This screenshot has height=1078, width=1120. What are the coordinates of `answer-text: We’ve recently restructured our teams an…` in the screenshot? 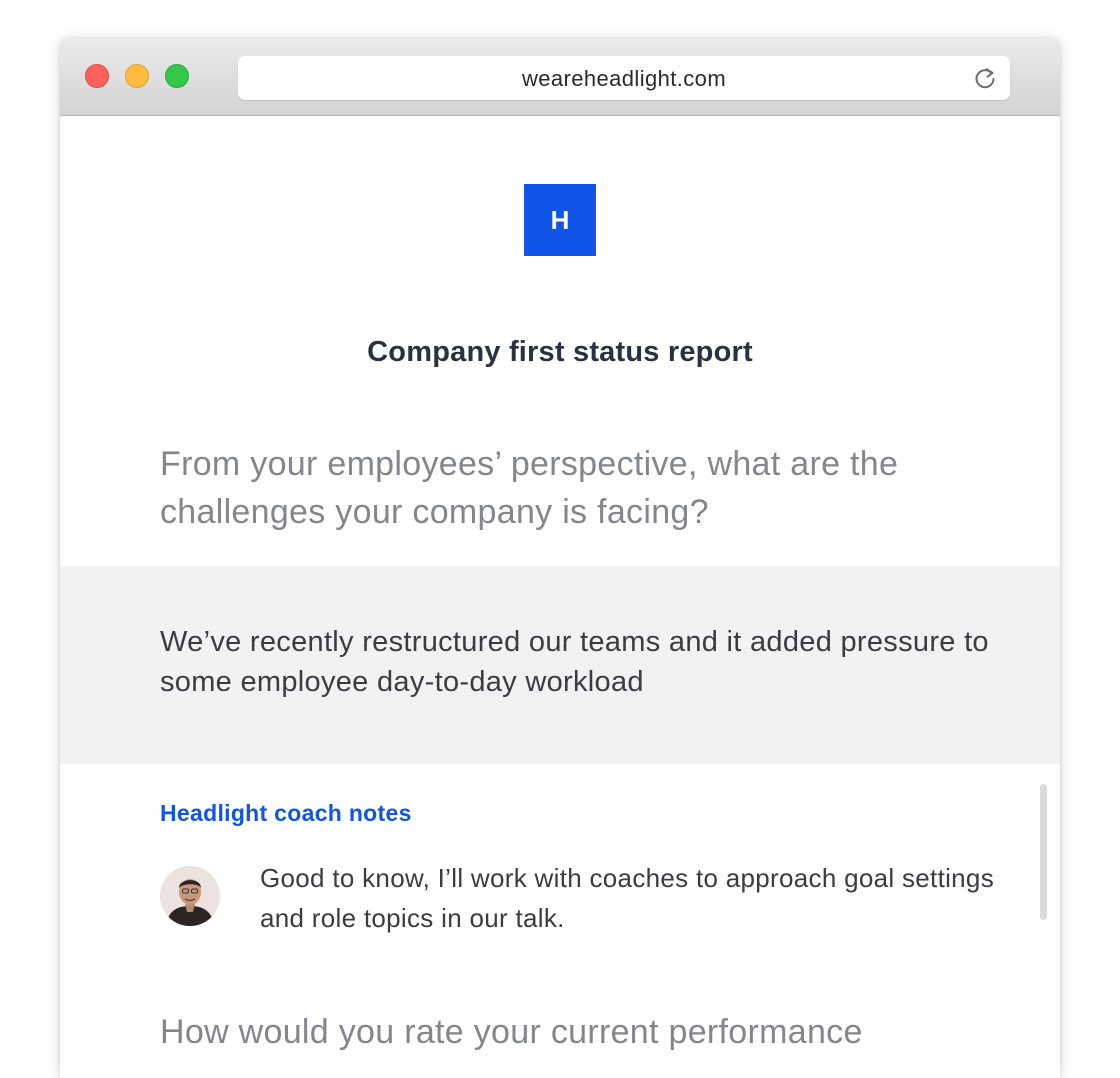 It's located at (574, 662).